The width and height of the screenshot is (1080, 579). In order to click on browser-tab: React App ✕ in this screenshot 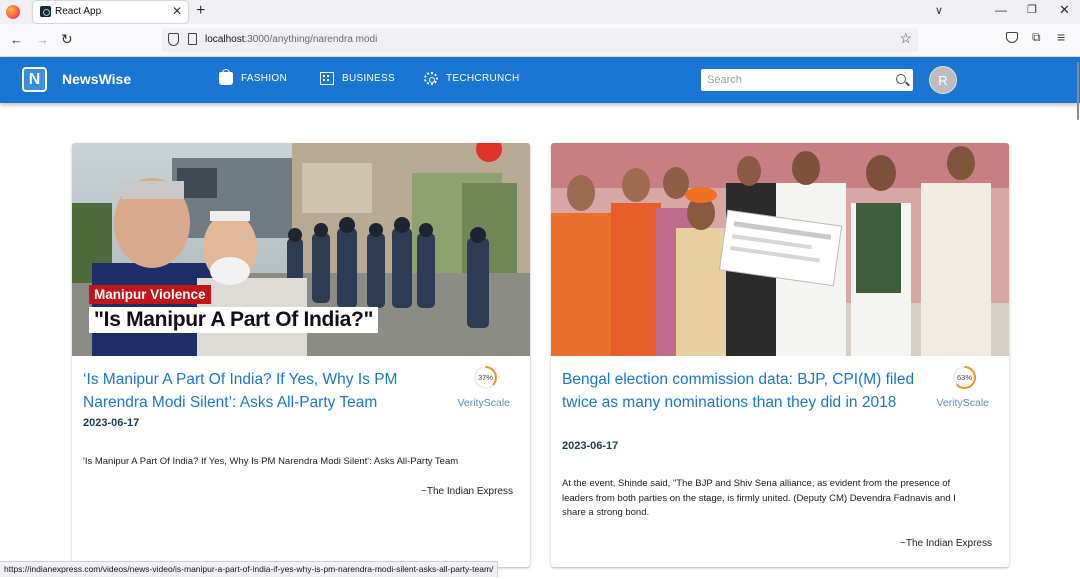, I will do `click(110, 12)`.